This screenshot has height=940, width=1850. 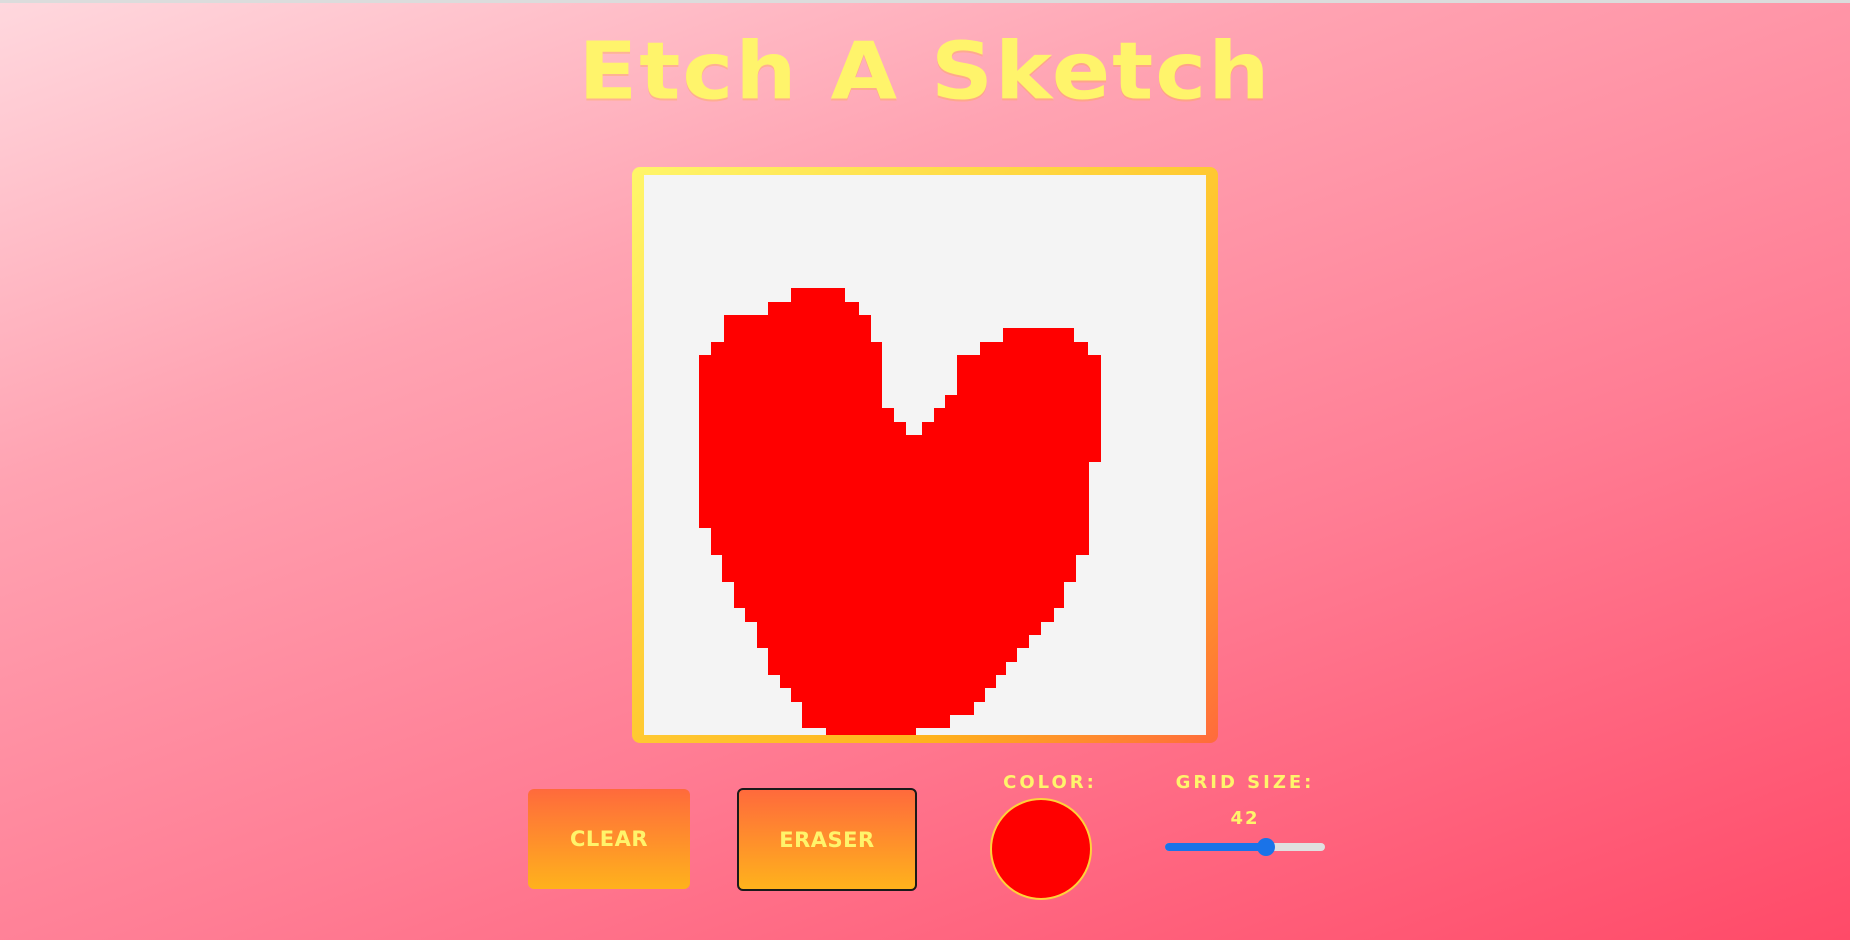 What do you see at coordinates (609, 839) in the screenshot?
I see `clear-button: CLEAR` at bounding box center [609, 839].